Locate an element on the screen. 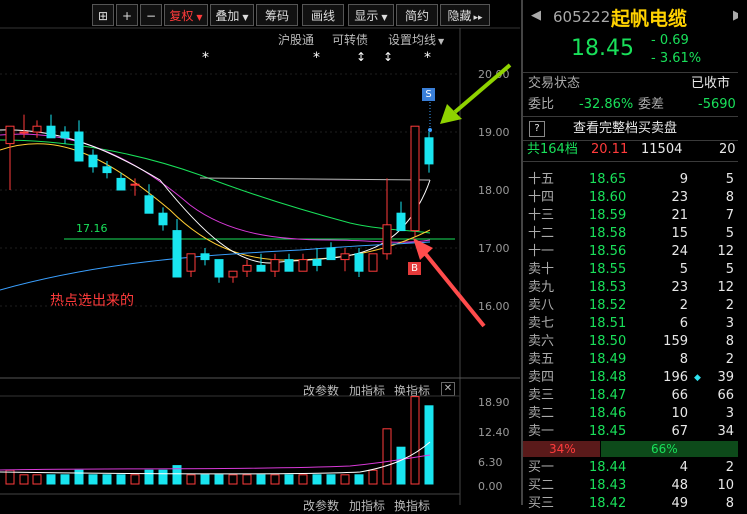  level-count: 10 is located at coordinates (725, 485).